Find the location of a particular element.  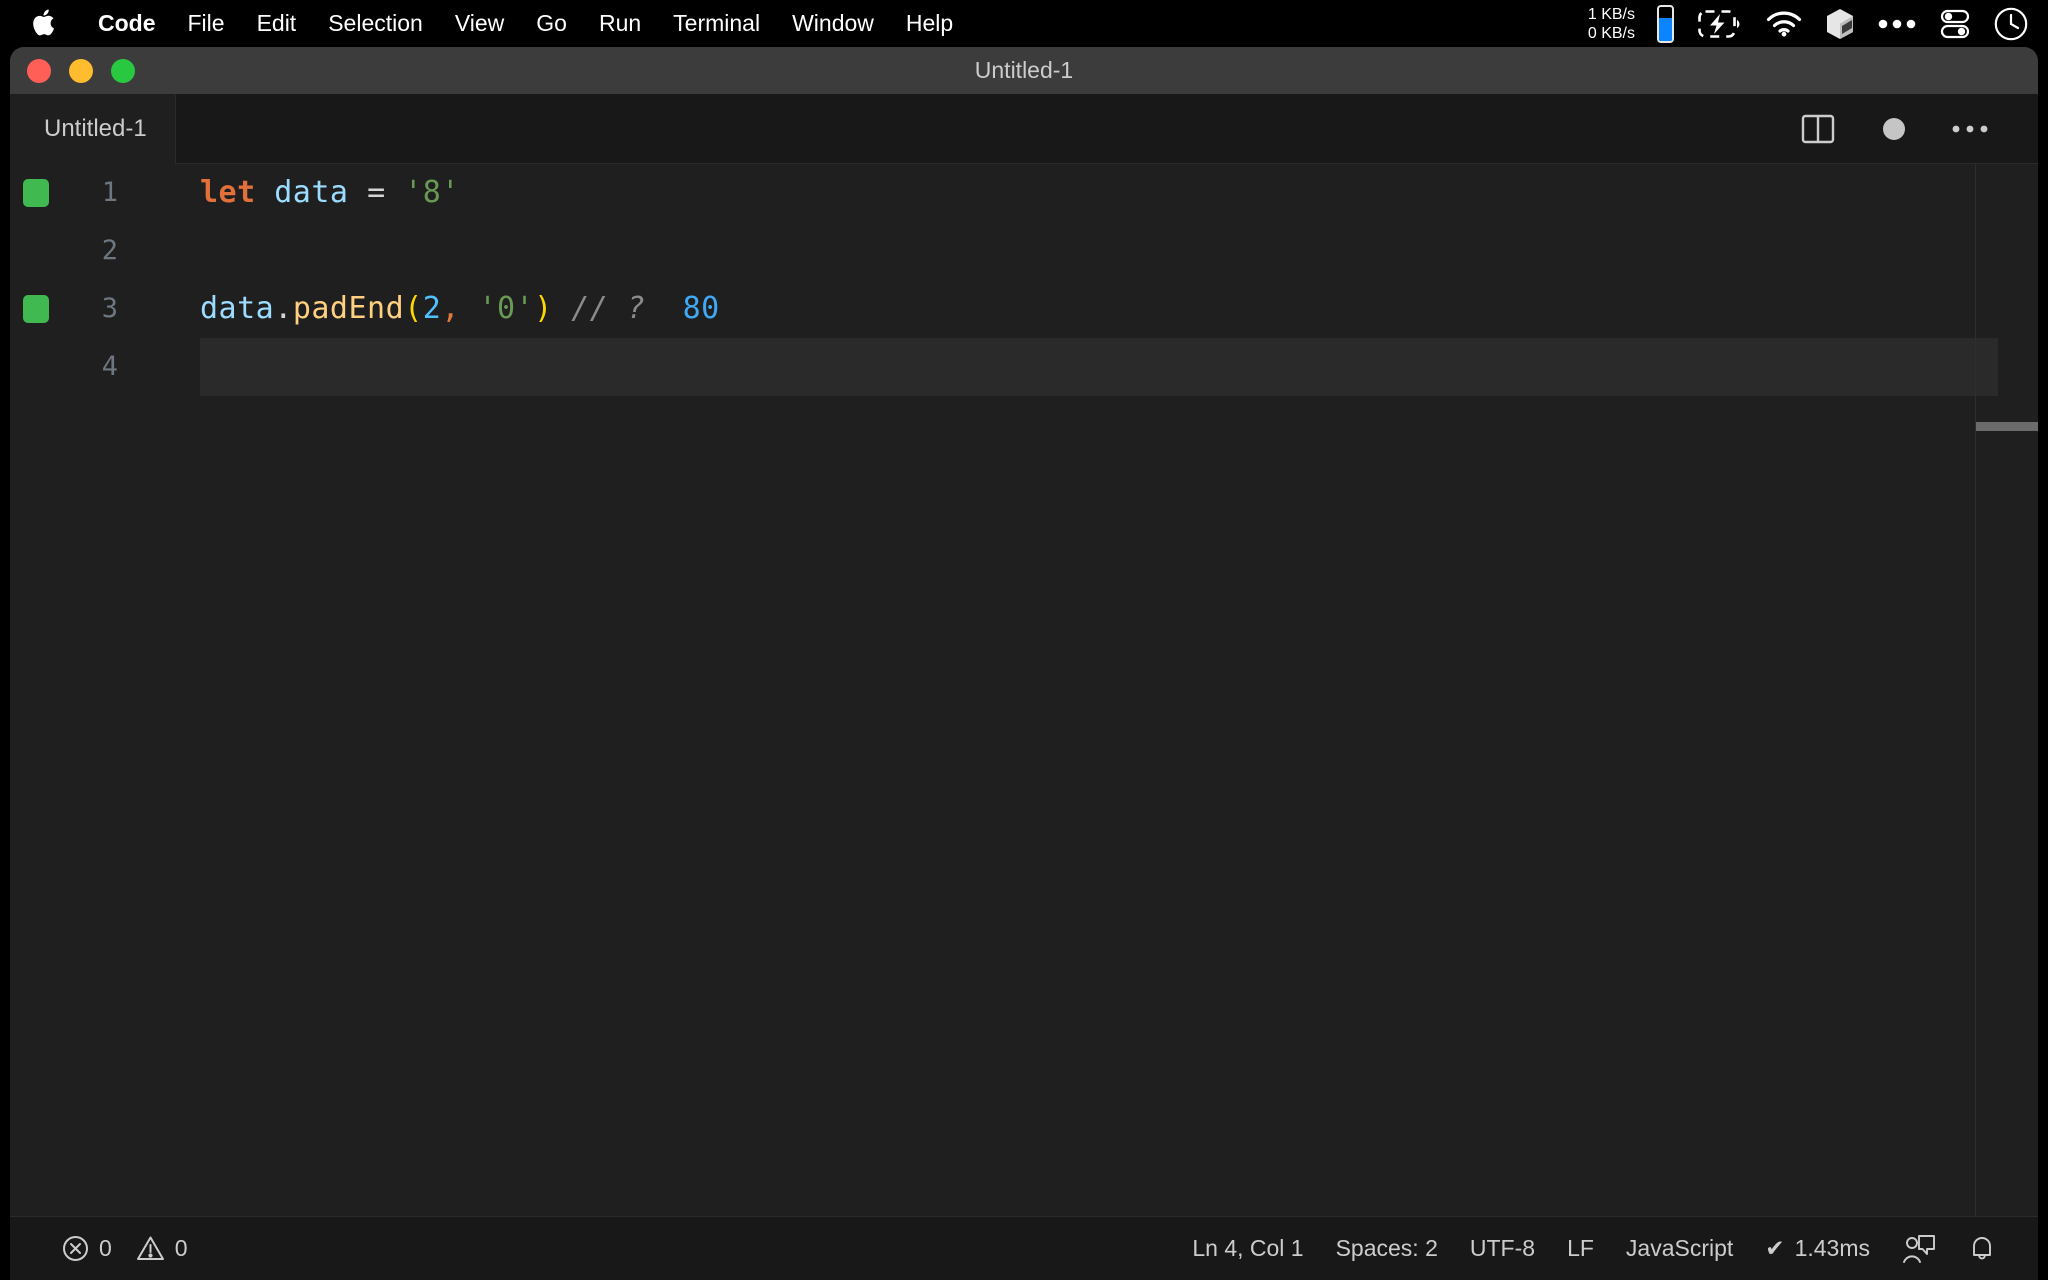

close-window-button is located at coordinates (39, 70).